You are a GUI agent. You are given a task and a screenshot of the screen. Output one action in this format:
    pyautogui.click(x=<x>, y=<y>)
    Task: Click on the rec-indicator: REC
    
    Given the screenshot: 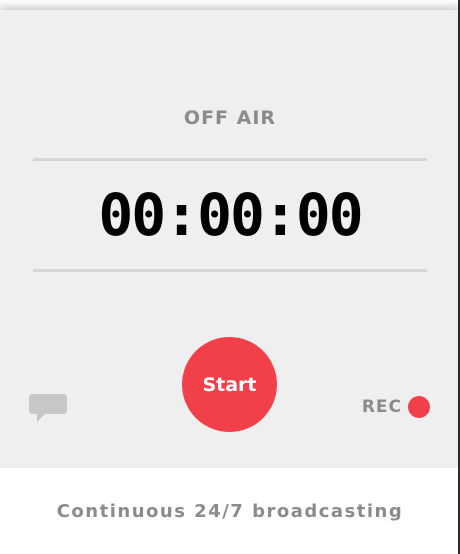 What is the action you would take?
    pyautogui.click(x=396, y=407)
    